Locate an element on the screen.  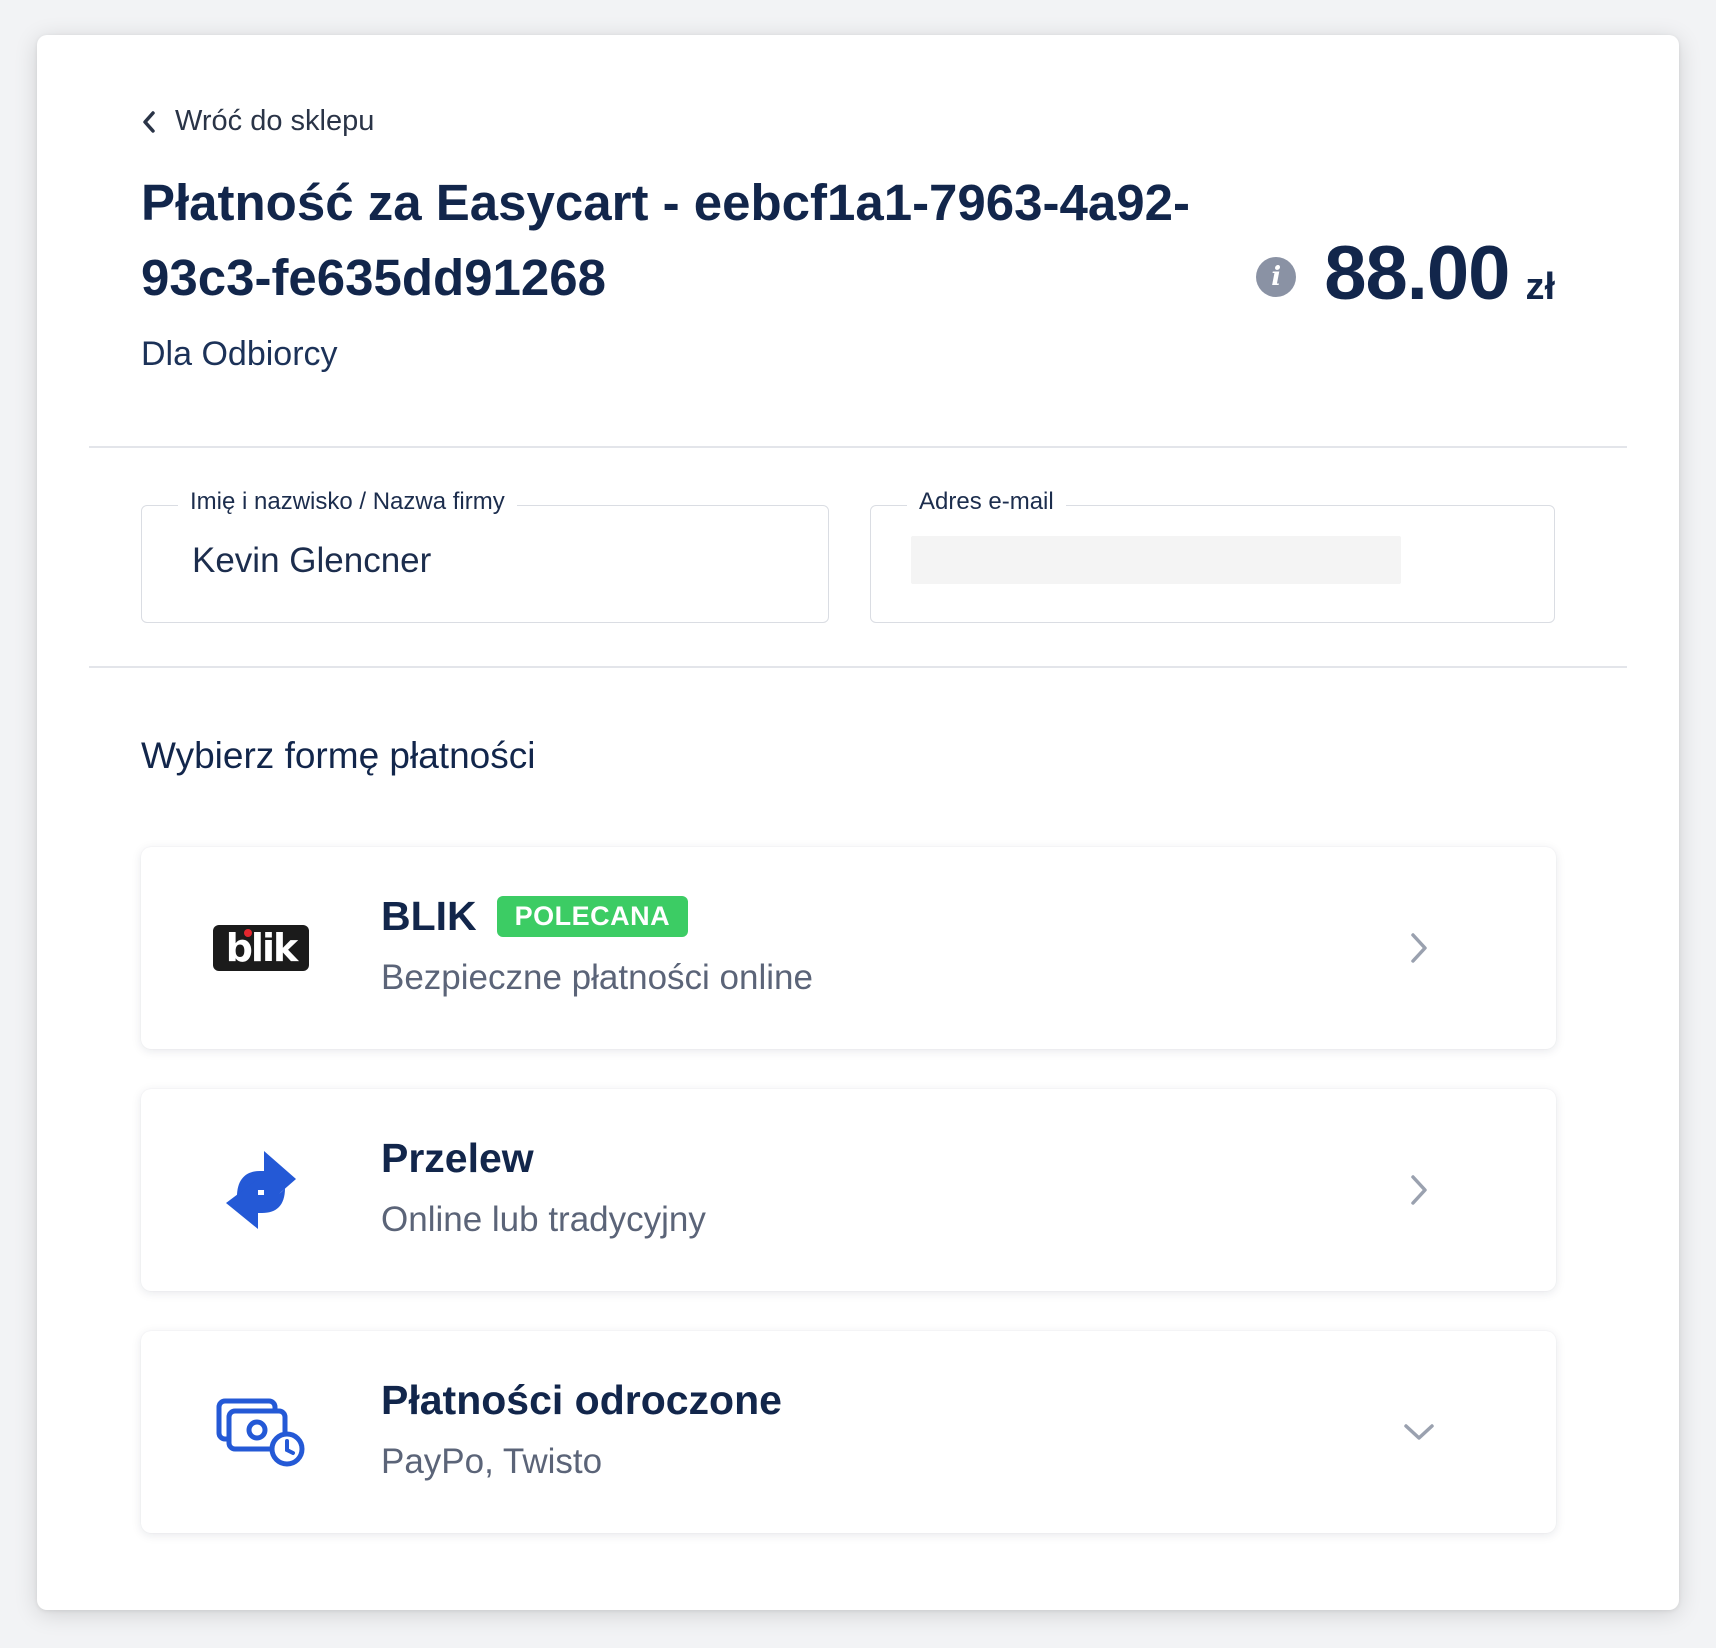
payment-option-title: Płatności odroczone is located at coordinates (581, 1400).